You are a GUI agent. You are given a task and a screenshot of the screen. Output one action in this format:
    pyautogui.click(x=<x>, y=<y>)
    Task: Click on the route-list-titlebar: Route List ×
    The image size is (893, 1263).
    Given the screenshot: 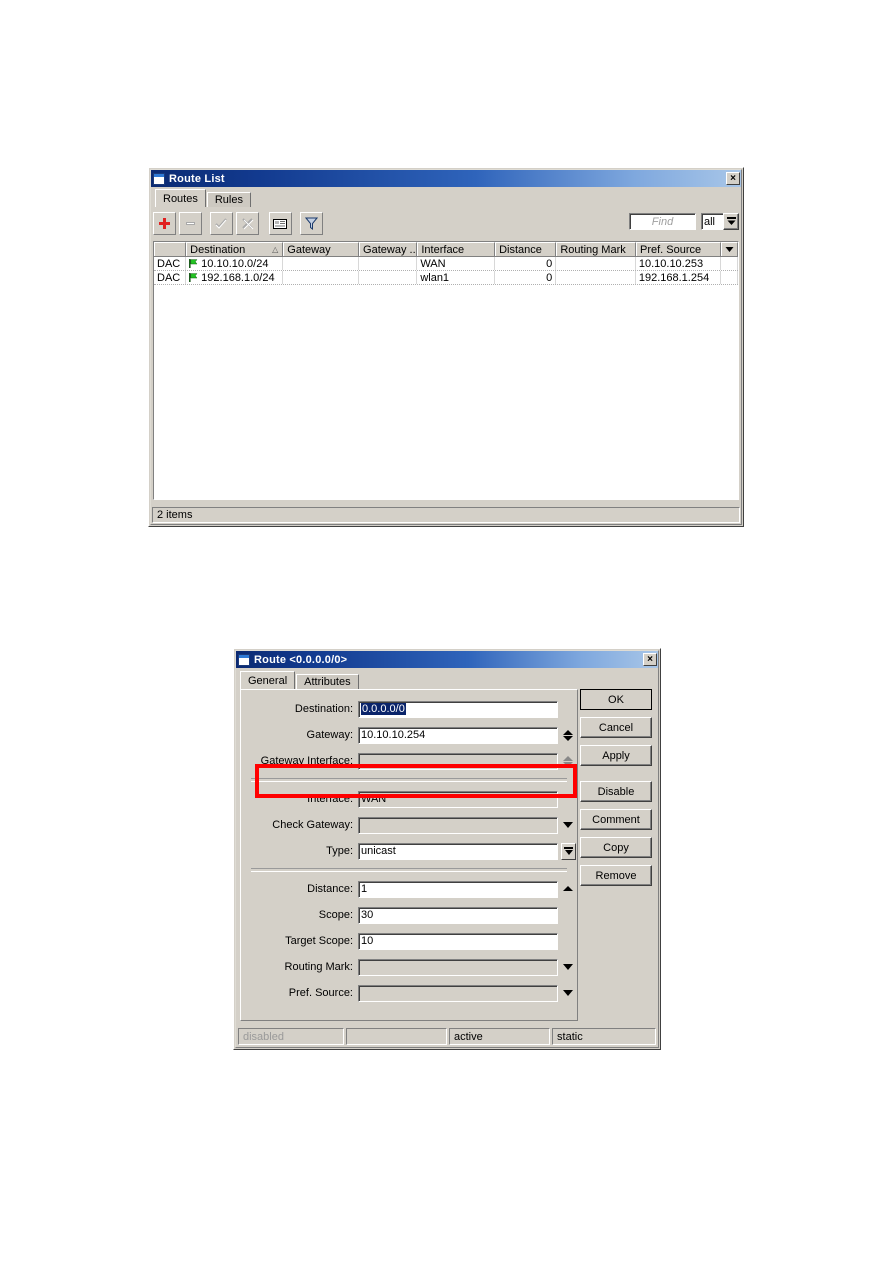 What is the action you would take?
    pyautogui.click(x=446, y=178)
    